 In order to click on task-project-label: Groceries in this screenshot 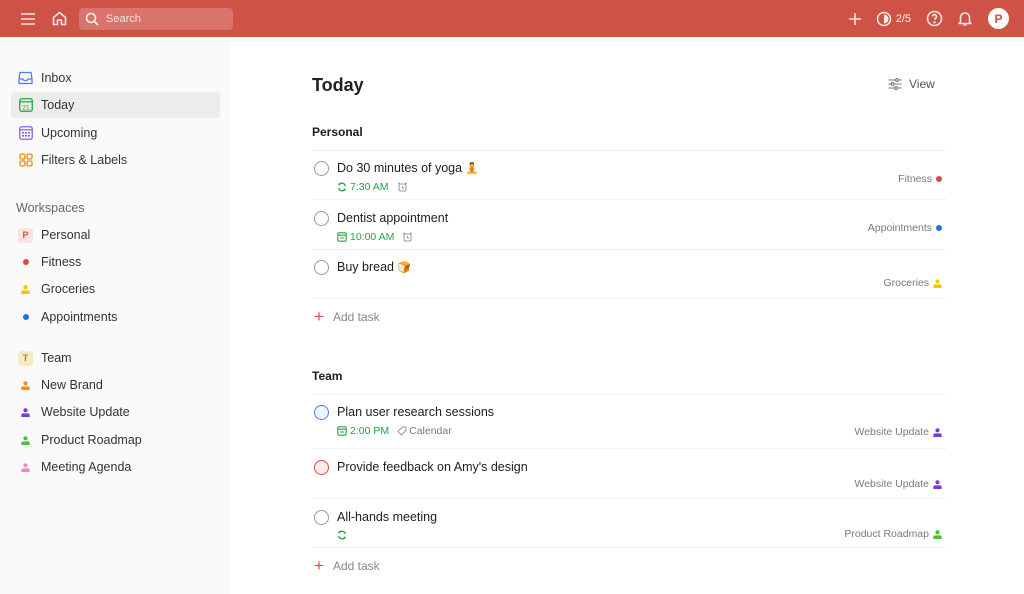, I will do `click(906, 283)`.